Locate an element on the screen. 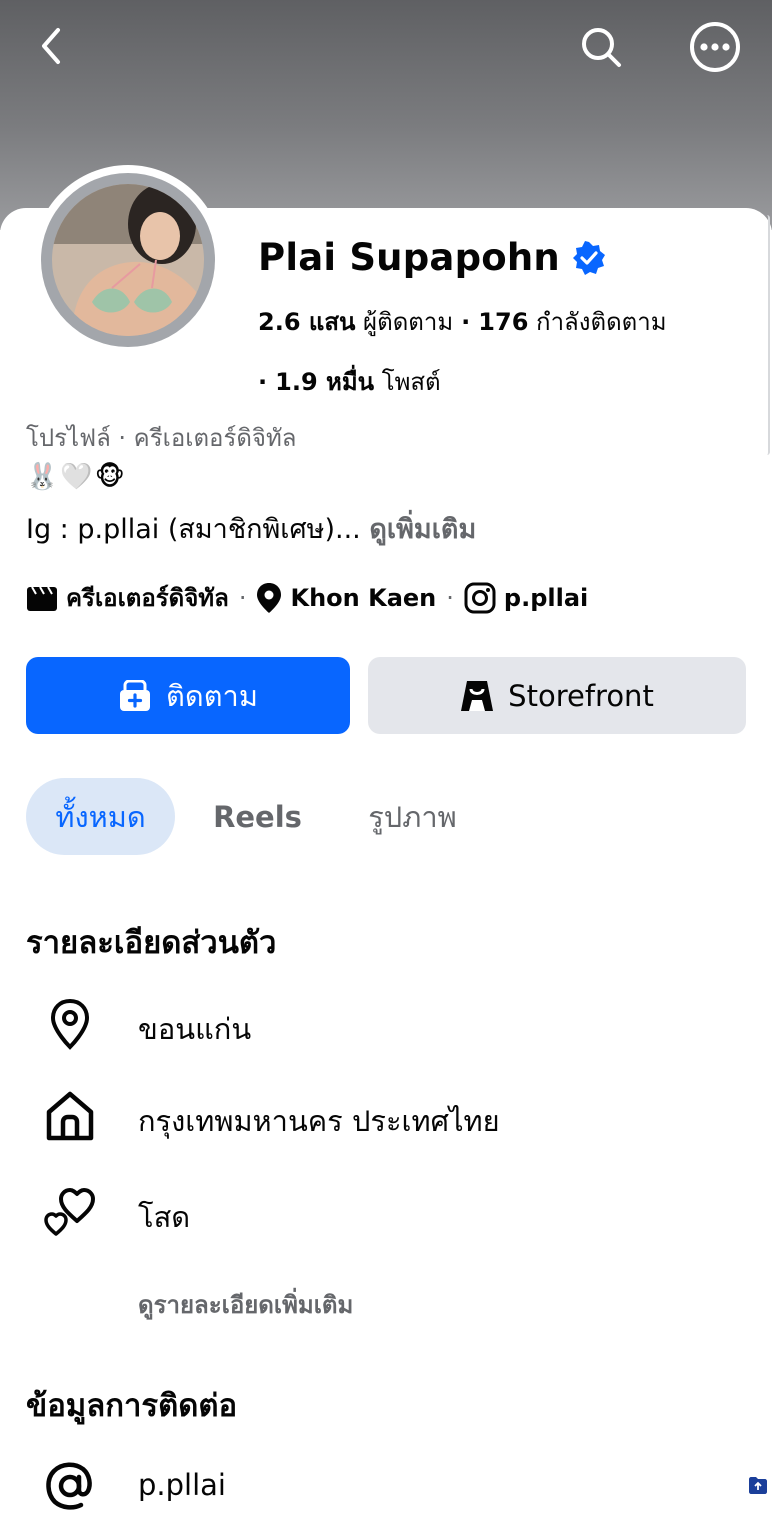 Image resolution: width=772 pixels, height=1528 pixels. folder-badge-icon is located at coordinates (758, 1485).